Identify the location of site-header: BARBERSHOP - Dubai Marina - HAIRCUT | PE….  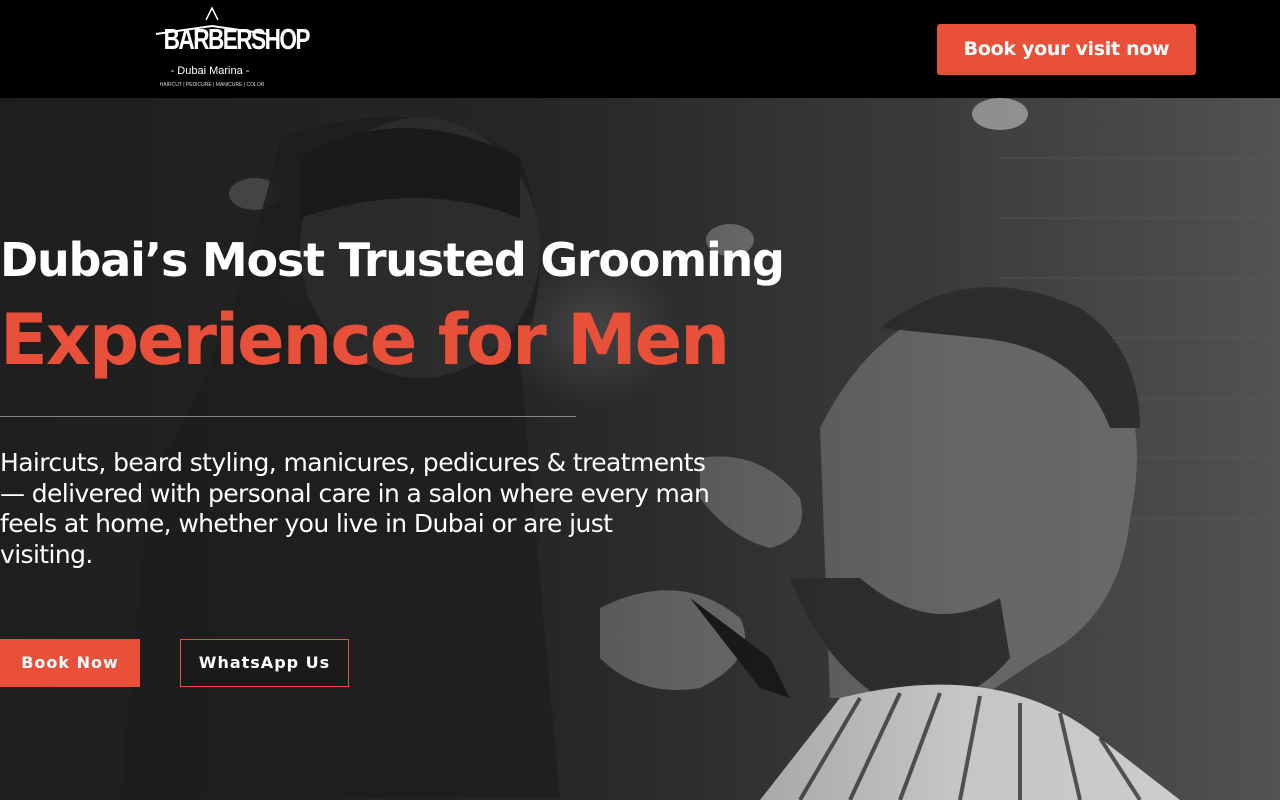
(640, 49).